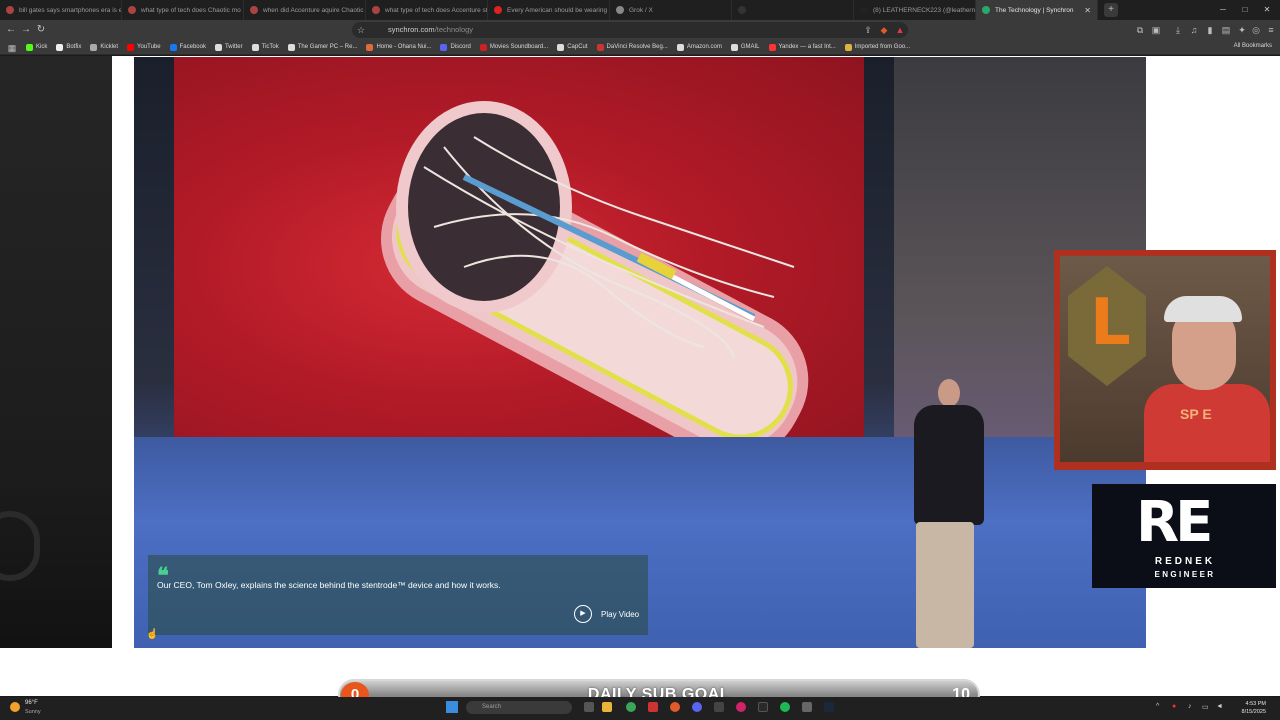 This screenshot has height=720, width=1280. Describe the element at coordinates (671, 10) in the screenshot. I see `browser-tab: Grok / X` at that location.